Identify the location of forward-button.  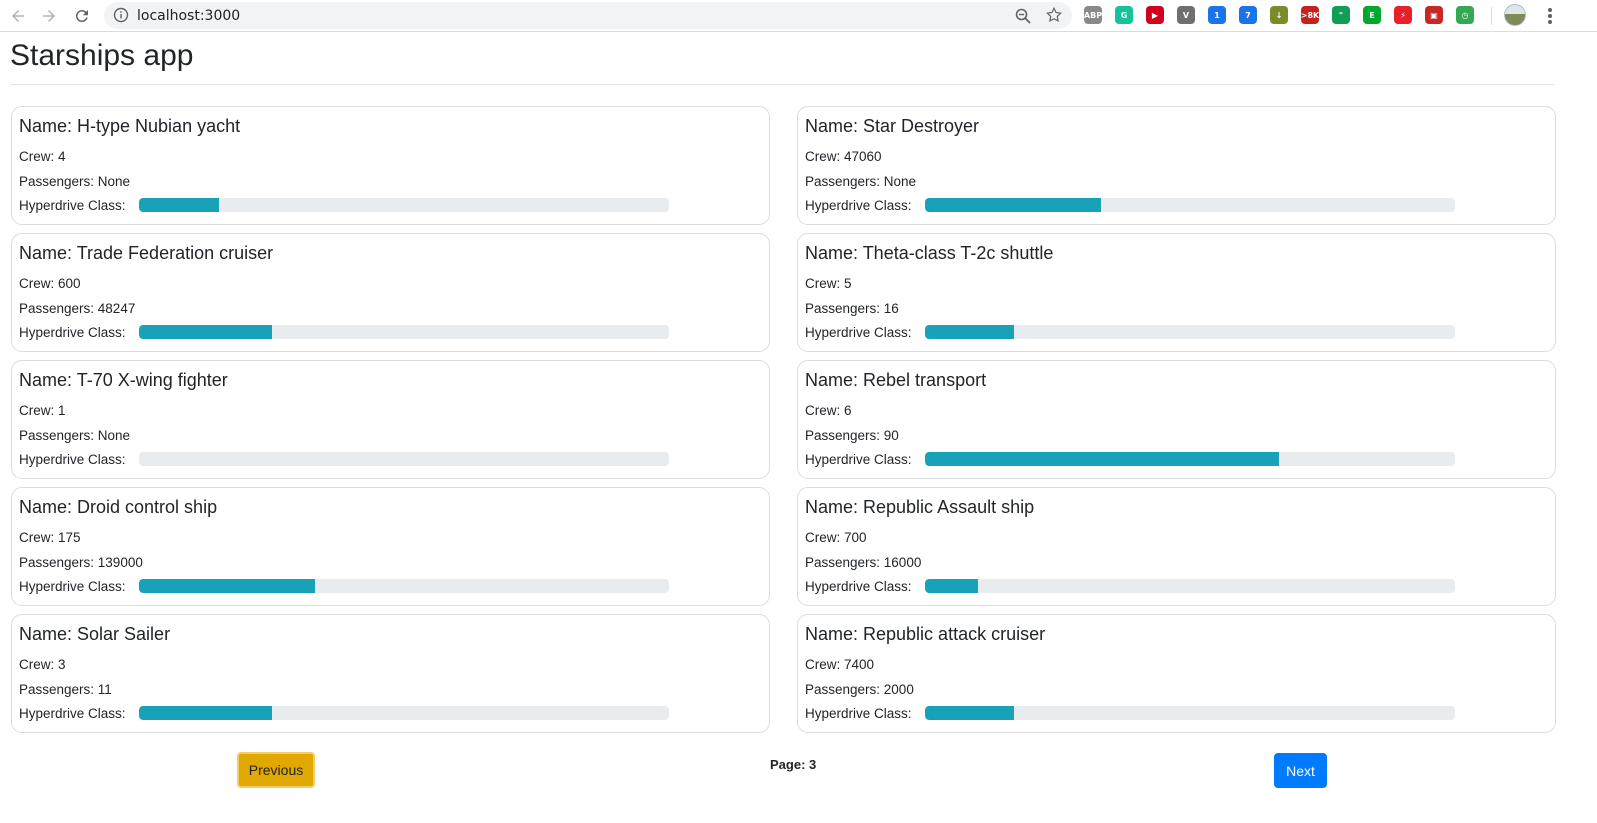
(49, 16).